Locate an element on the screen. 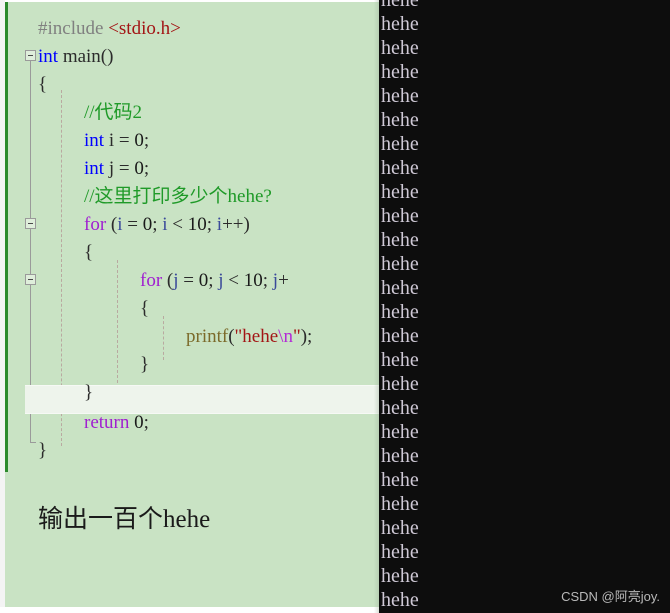 This screenshot has width=670, height=613. code-token: + is located at coordinates (283, 280).